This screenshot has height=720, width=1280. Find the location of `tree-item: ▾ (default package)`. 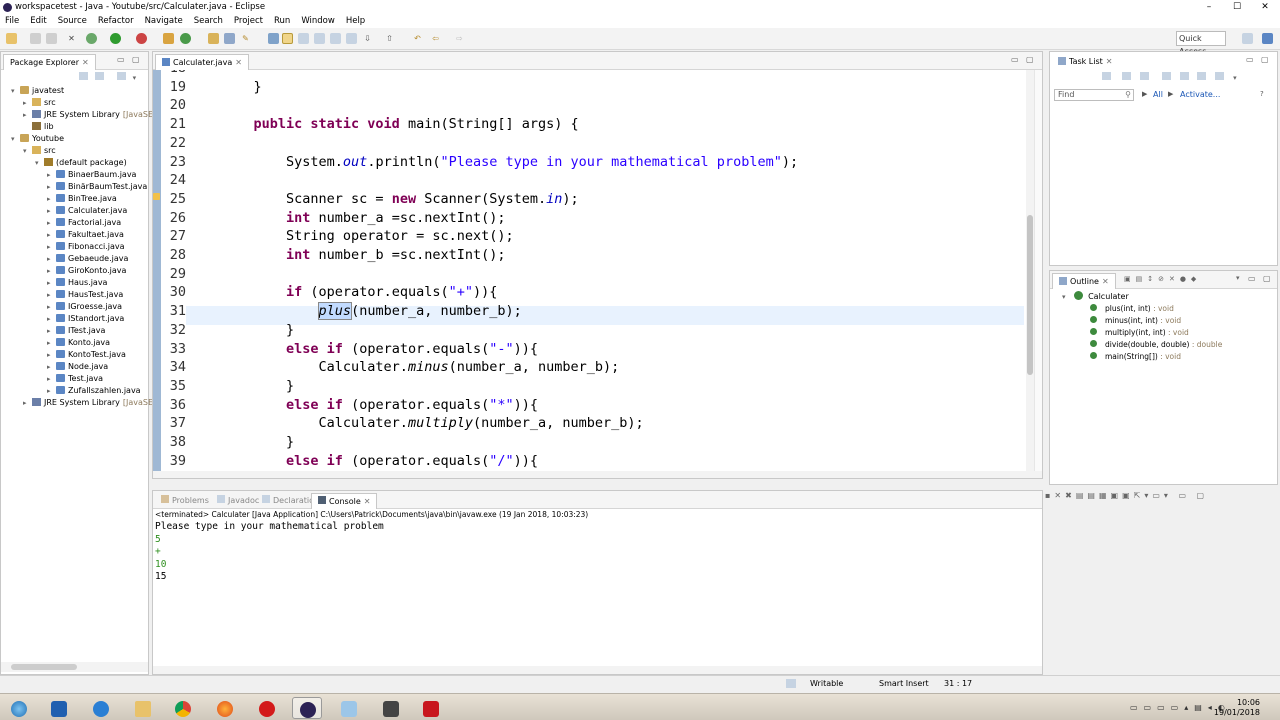

tree-item: ▾ (default package) is located at coordinates (81, 163).